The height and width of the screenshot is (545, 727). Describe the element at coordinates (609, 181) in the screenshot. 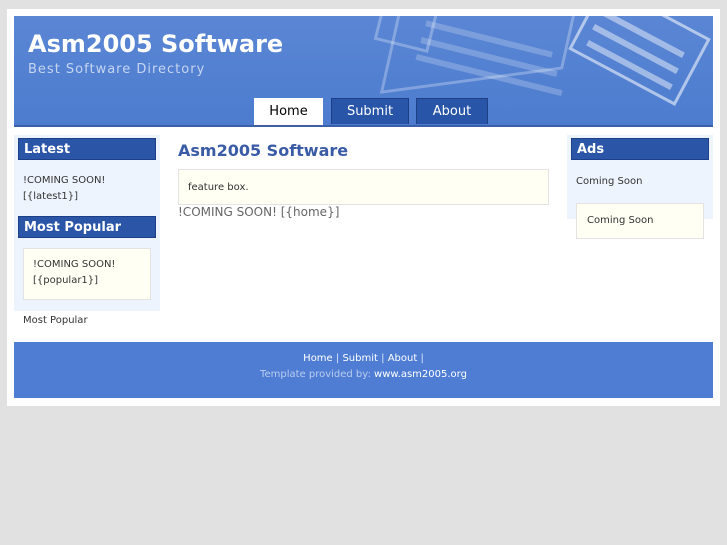

I see `ads-text: Coming Soon` at that location.